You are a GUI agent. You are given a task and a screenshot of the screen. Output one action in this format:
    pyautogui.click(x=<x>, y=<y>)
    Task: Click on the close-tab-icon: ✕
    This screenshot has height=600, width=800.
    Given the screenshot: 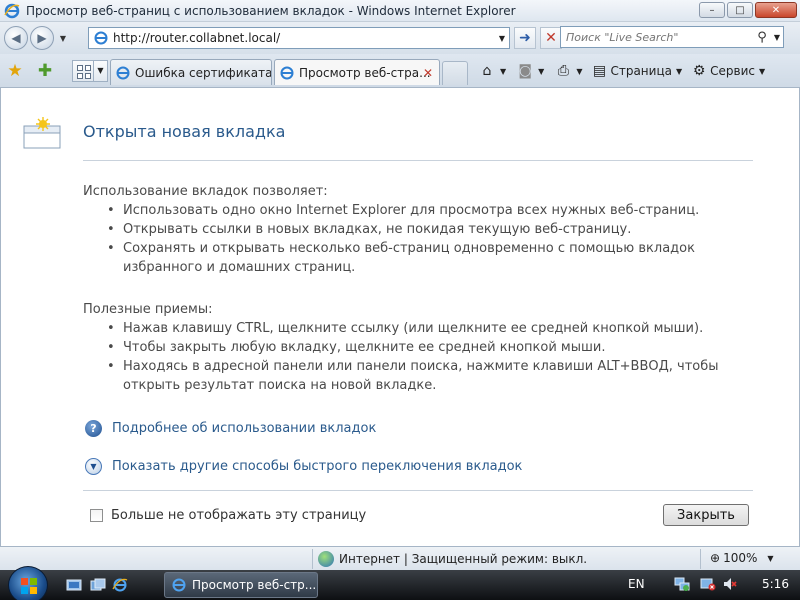 What is the action you would take?
    pyautogui.click(x=428, y=73)
    